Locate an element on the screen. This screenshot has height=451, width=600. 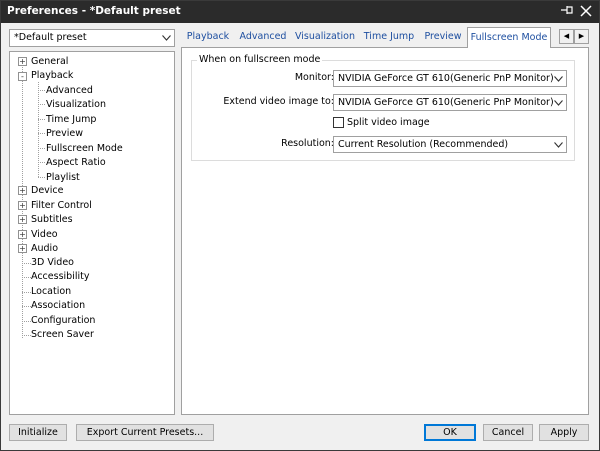
tab-advanced: Advanced is located at coordinates (263, 37).